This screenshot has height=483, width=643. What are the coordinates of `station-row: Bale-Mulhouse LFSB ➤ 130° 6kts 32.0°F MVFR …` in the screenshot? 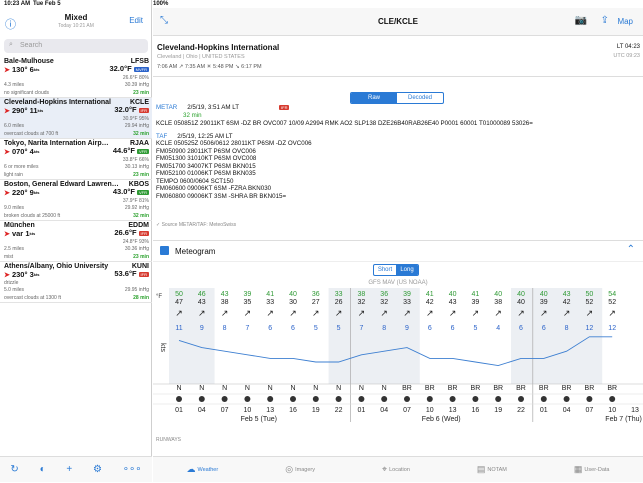 It's located at (76, 77).